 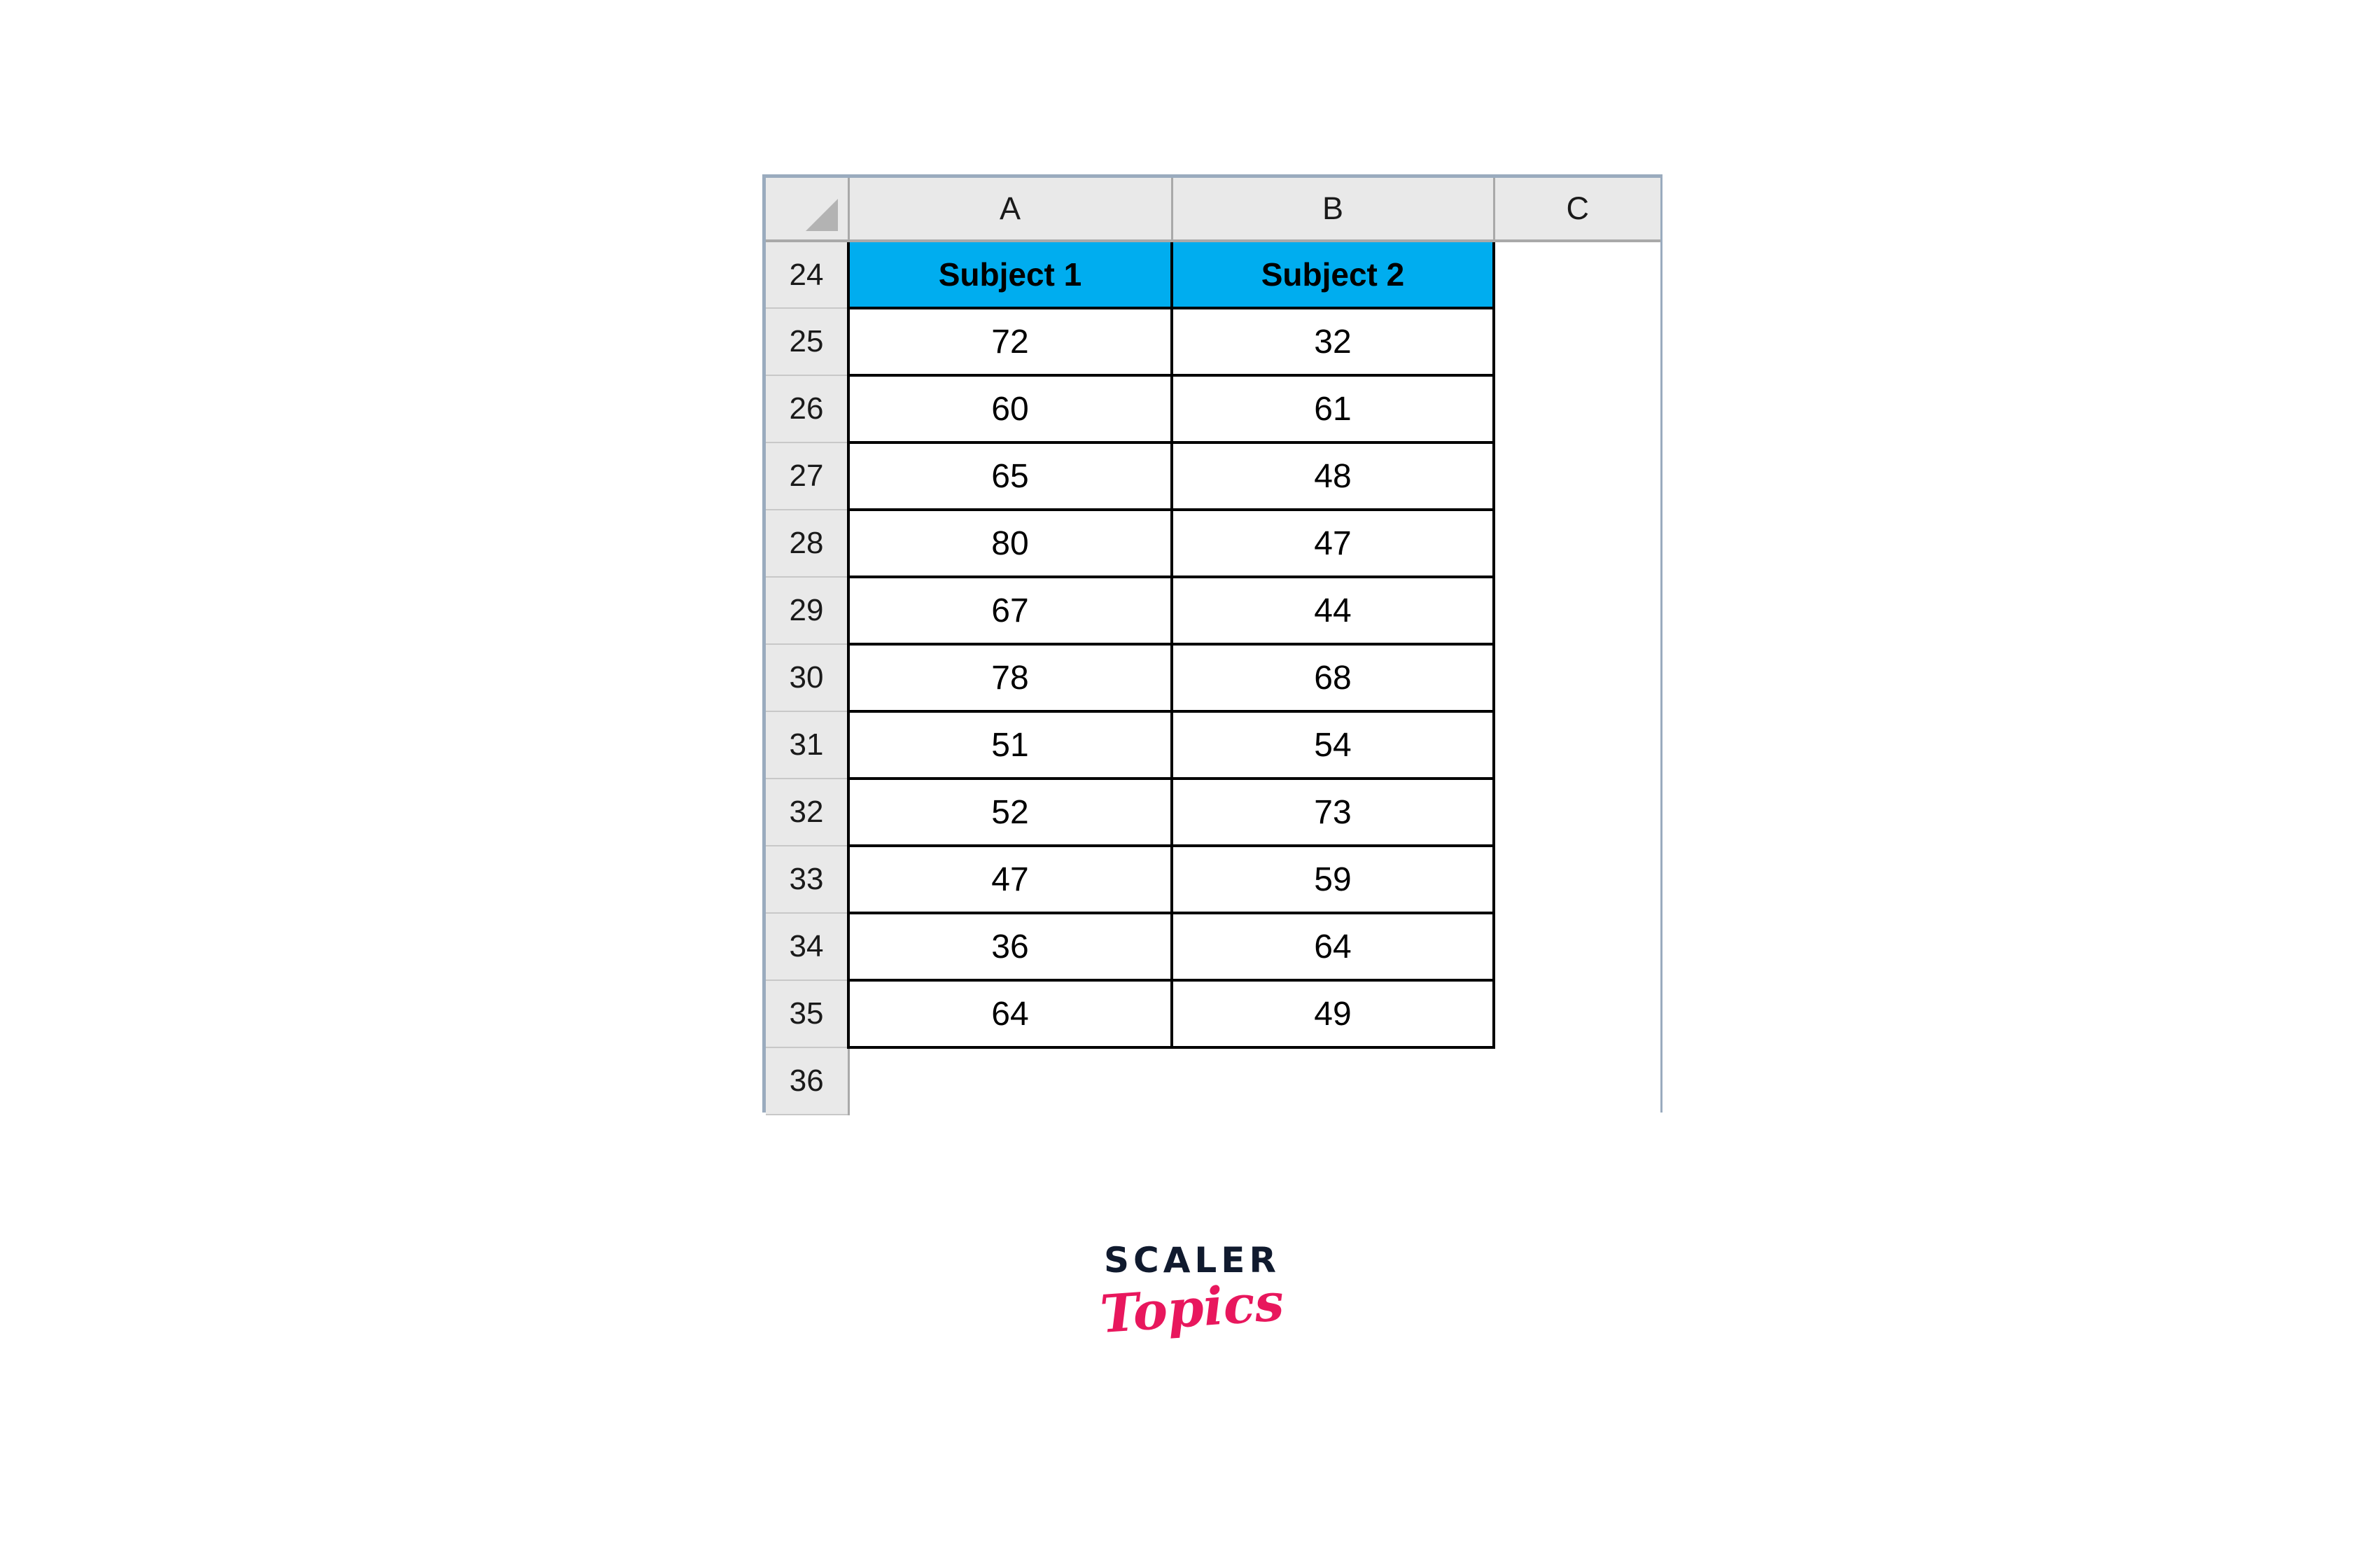 I want to click on cell-a27: 65, so click(x=1010, y=476).